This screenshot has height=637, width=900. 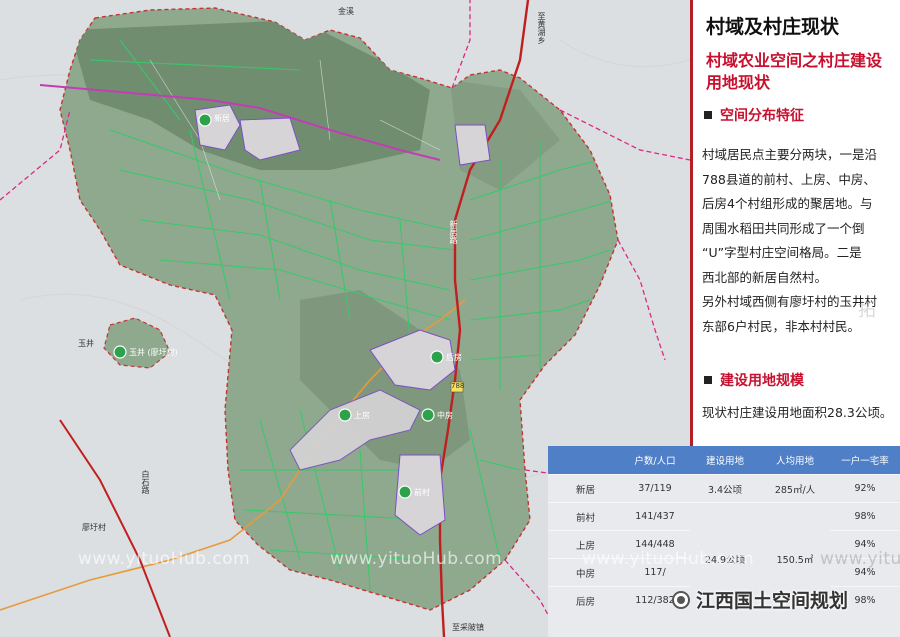 What do you see at coordinates (437, 357) in the screenshot?
I see `settlement-dot-houfang` at bounding box center [437, 357].